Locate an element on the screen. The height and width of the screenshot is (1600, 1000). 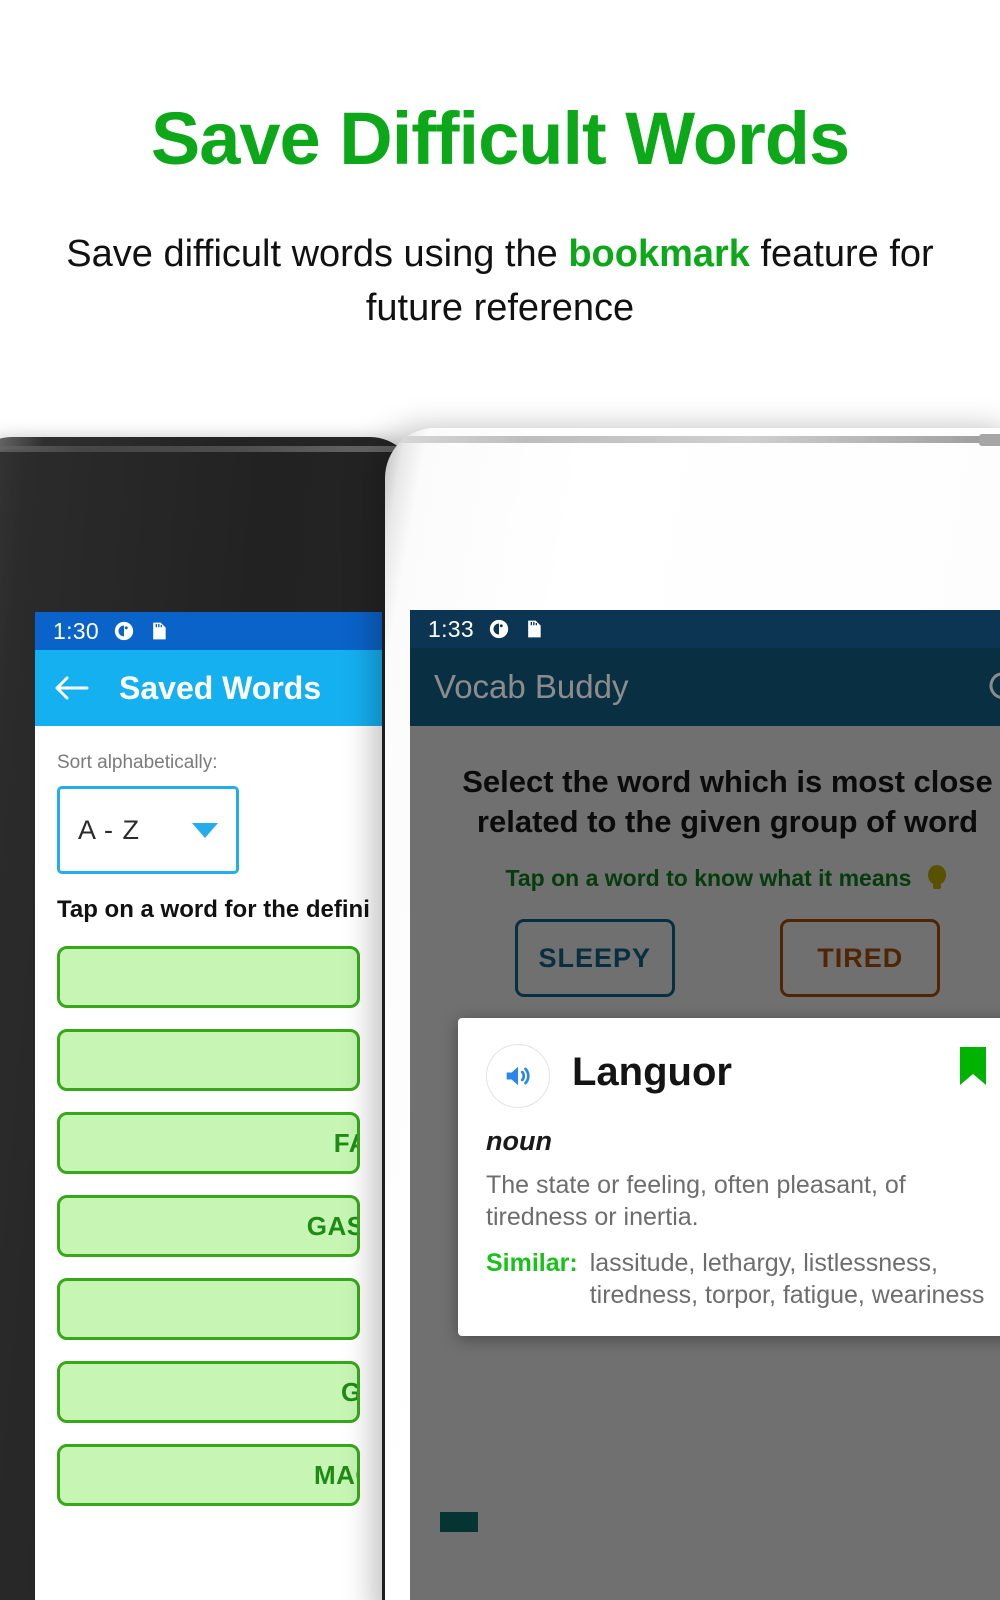
lightbulb-icon is located at coordinates (937, 877).